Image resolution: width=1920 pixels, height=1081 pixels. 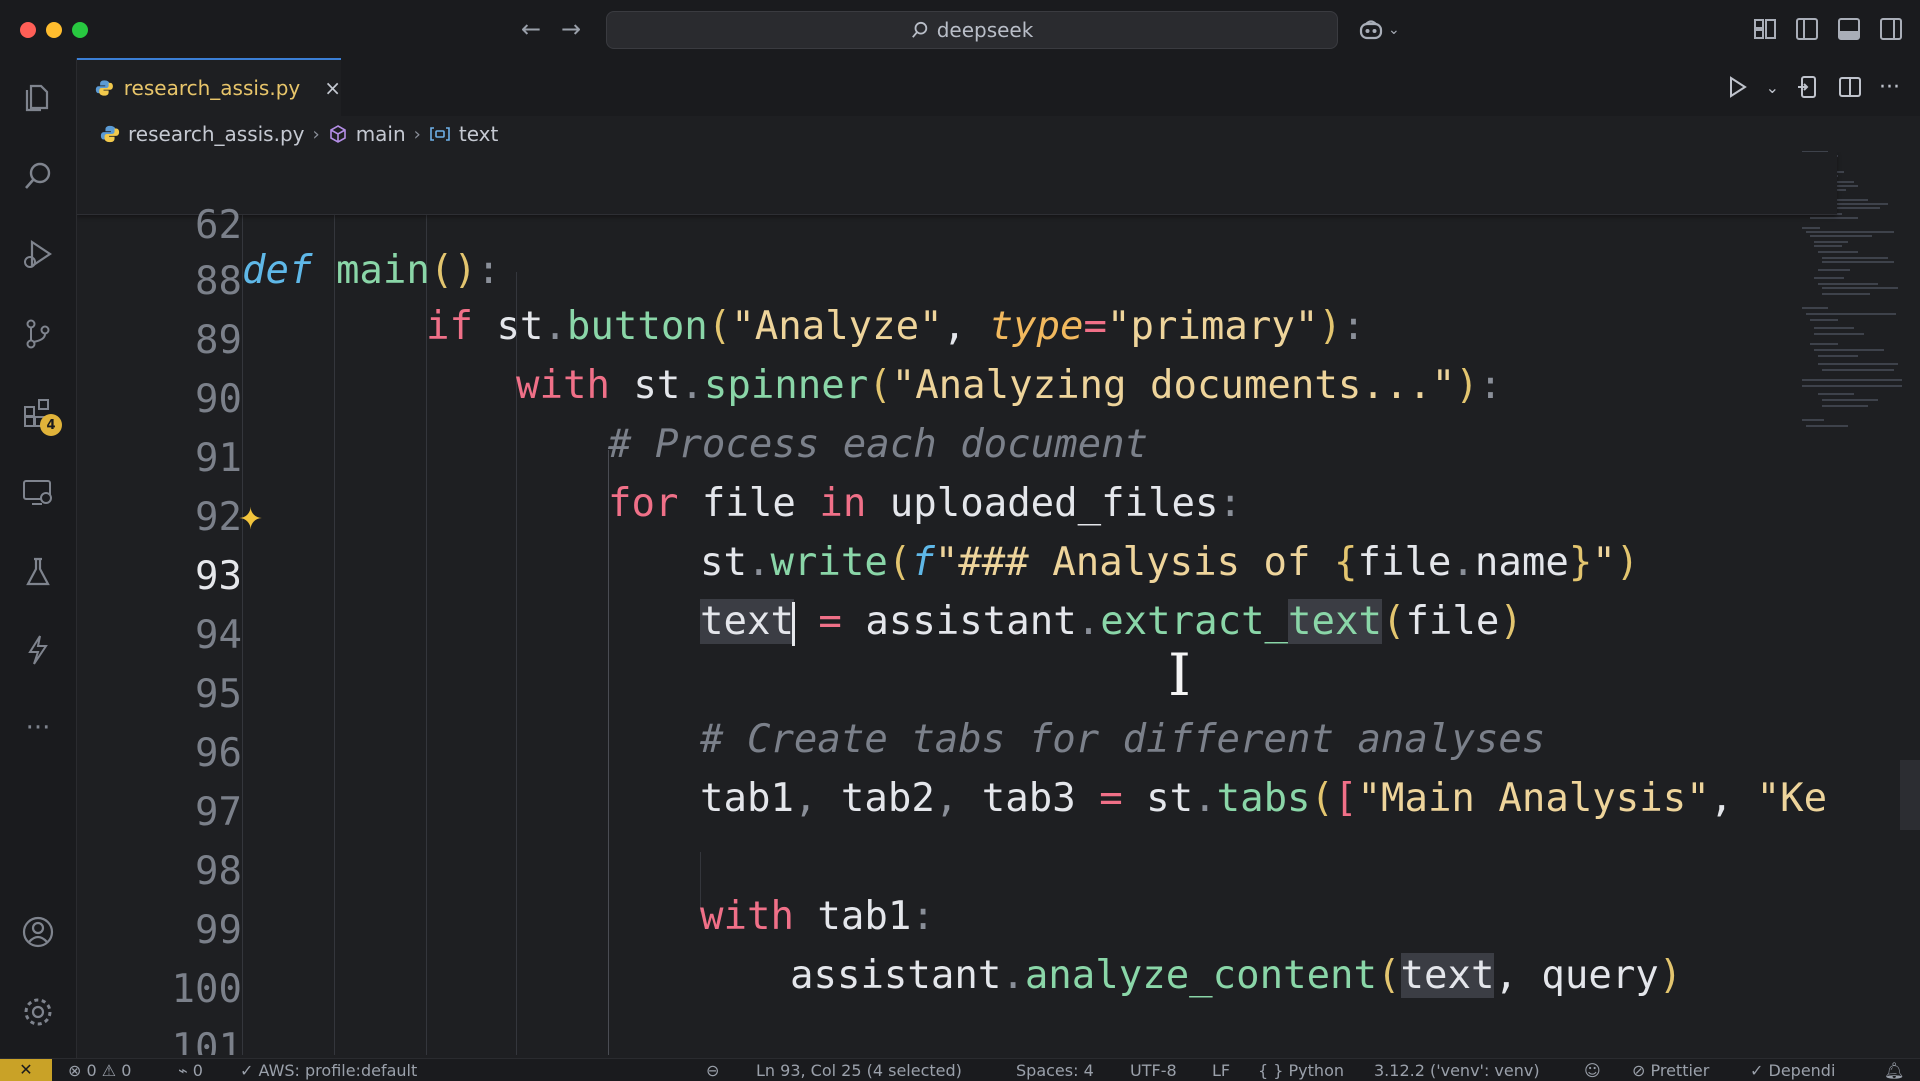 What do you see at coordinates (51, 425) in the screenshot?
I see `extensions-badge: 4` at bounding box center [51, 425].